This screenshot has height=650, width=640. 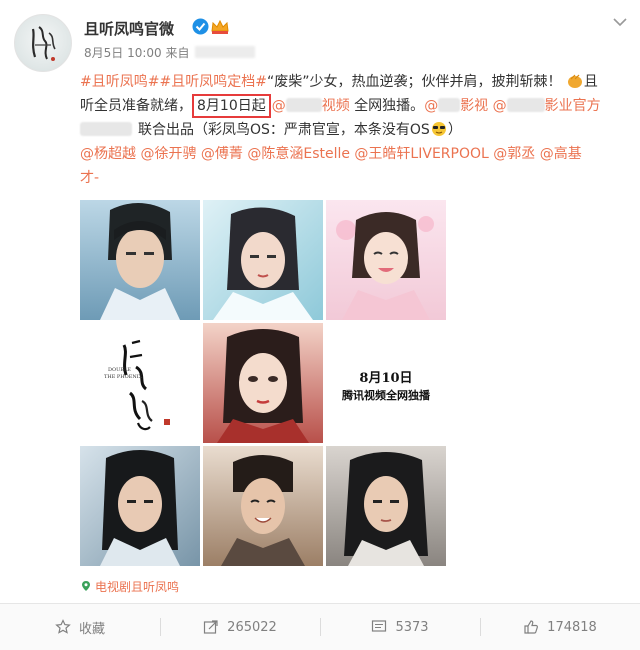 I want to click on comment-count: 5373, so click(x=412, y=627).